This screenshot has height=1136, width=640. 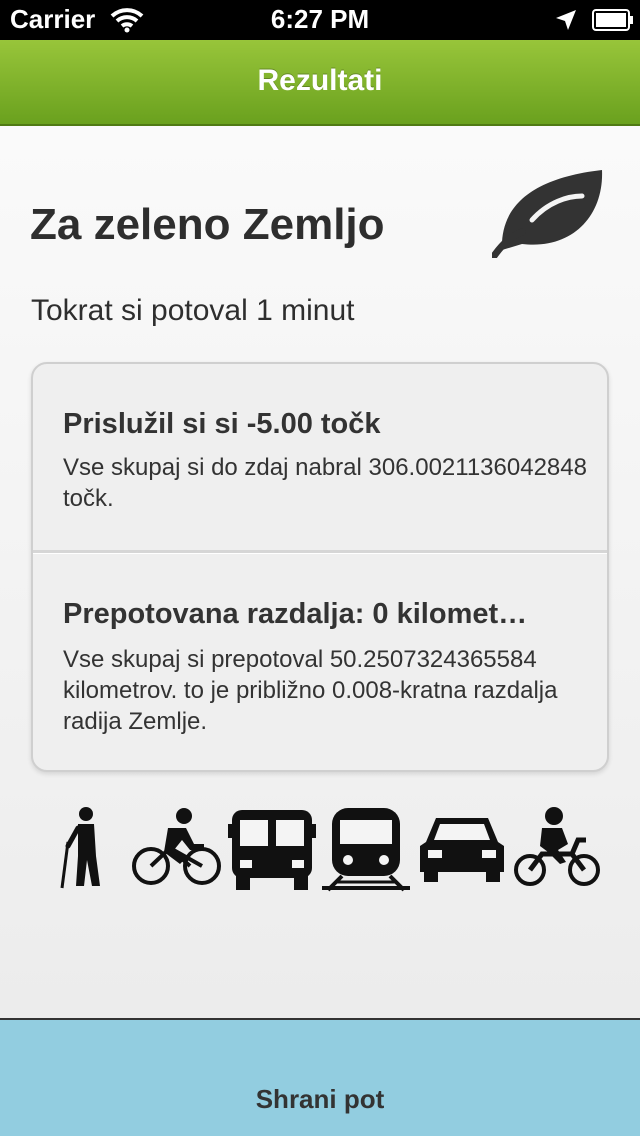 What do you see at coordinates (177, 850) in the screenshot?
I see `bicycle-icon` at bounding box center [177, 850].